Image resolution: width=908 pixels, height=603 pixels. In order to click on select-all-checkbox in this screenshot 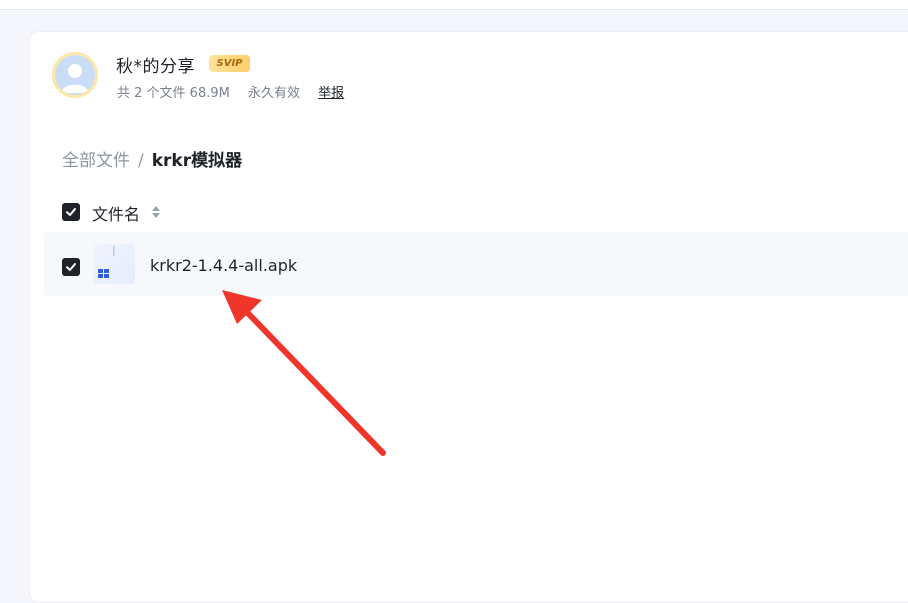, I will do `click(71, 212)`.